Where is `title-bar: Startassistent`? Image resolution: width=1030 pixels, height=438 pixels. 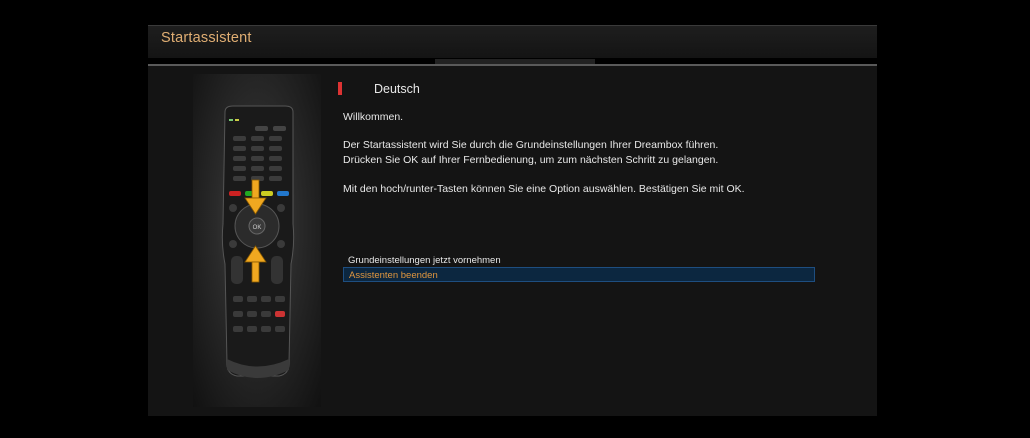
title-bar: Startassistent is located at coordinates (512, 45).